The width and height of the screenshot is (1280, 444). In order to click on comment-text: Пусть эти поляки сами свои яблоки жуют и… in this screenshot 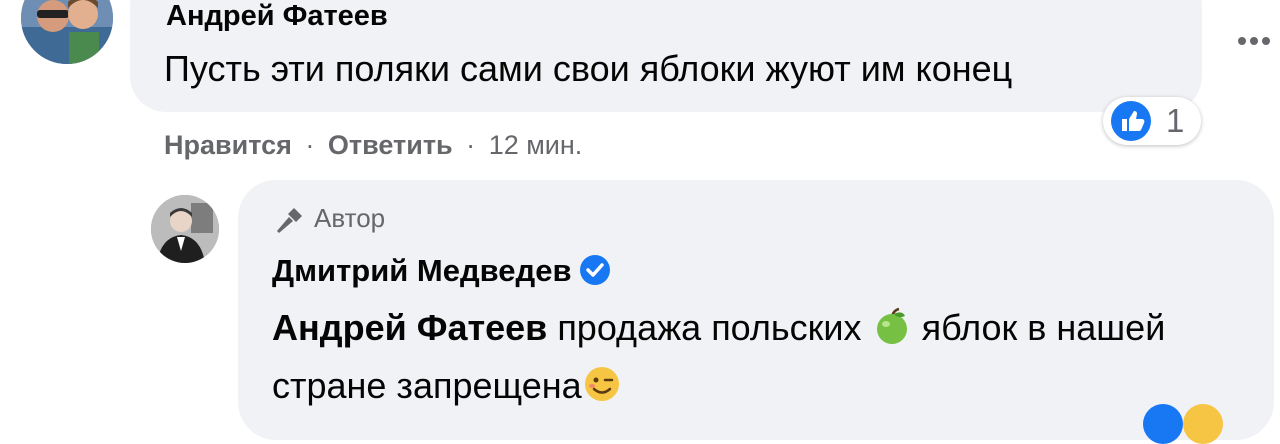, I will do `click(588, 68)`.